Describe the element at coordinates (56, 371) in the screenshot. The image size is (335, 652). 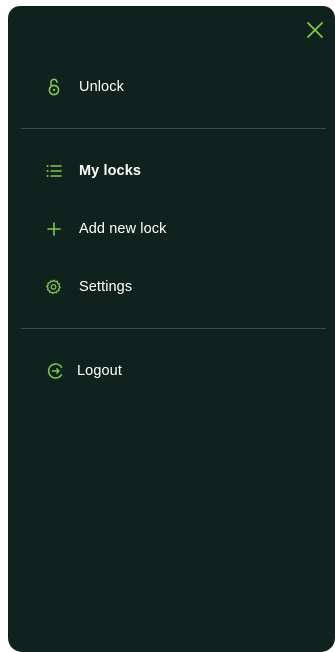
I see `logout-icon` at that location.